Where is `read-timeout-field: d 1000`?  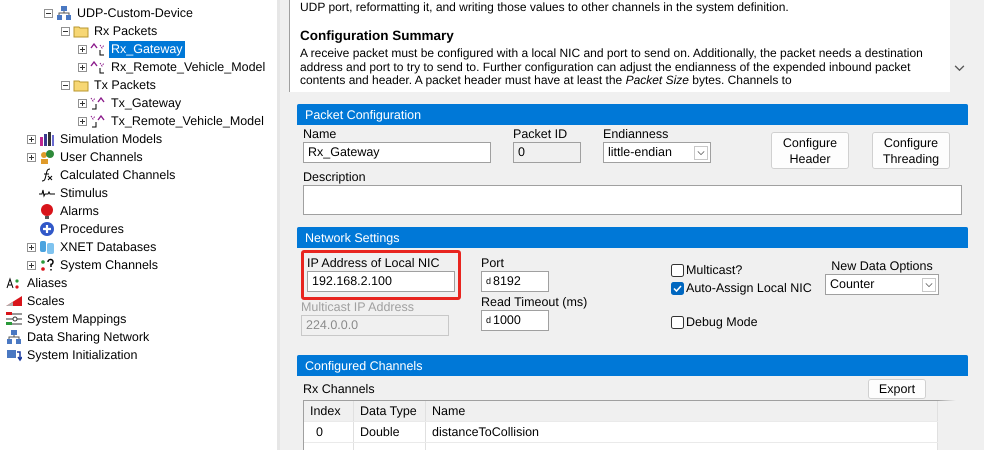
read-timeout-field: d 1000 is located at coordinates (515, 320).